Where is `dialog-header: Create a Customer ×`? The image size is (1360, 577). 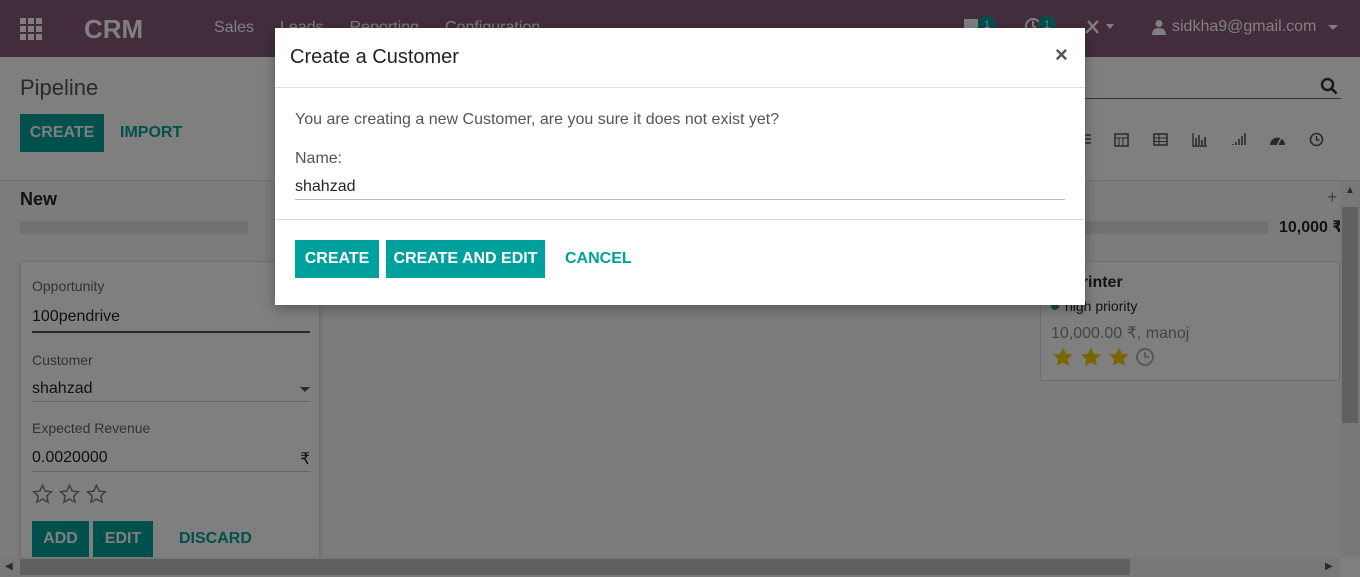 dialog-header: Create a Customer × is located at coordinates (680, 58).